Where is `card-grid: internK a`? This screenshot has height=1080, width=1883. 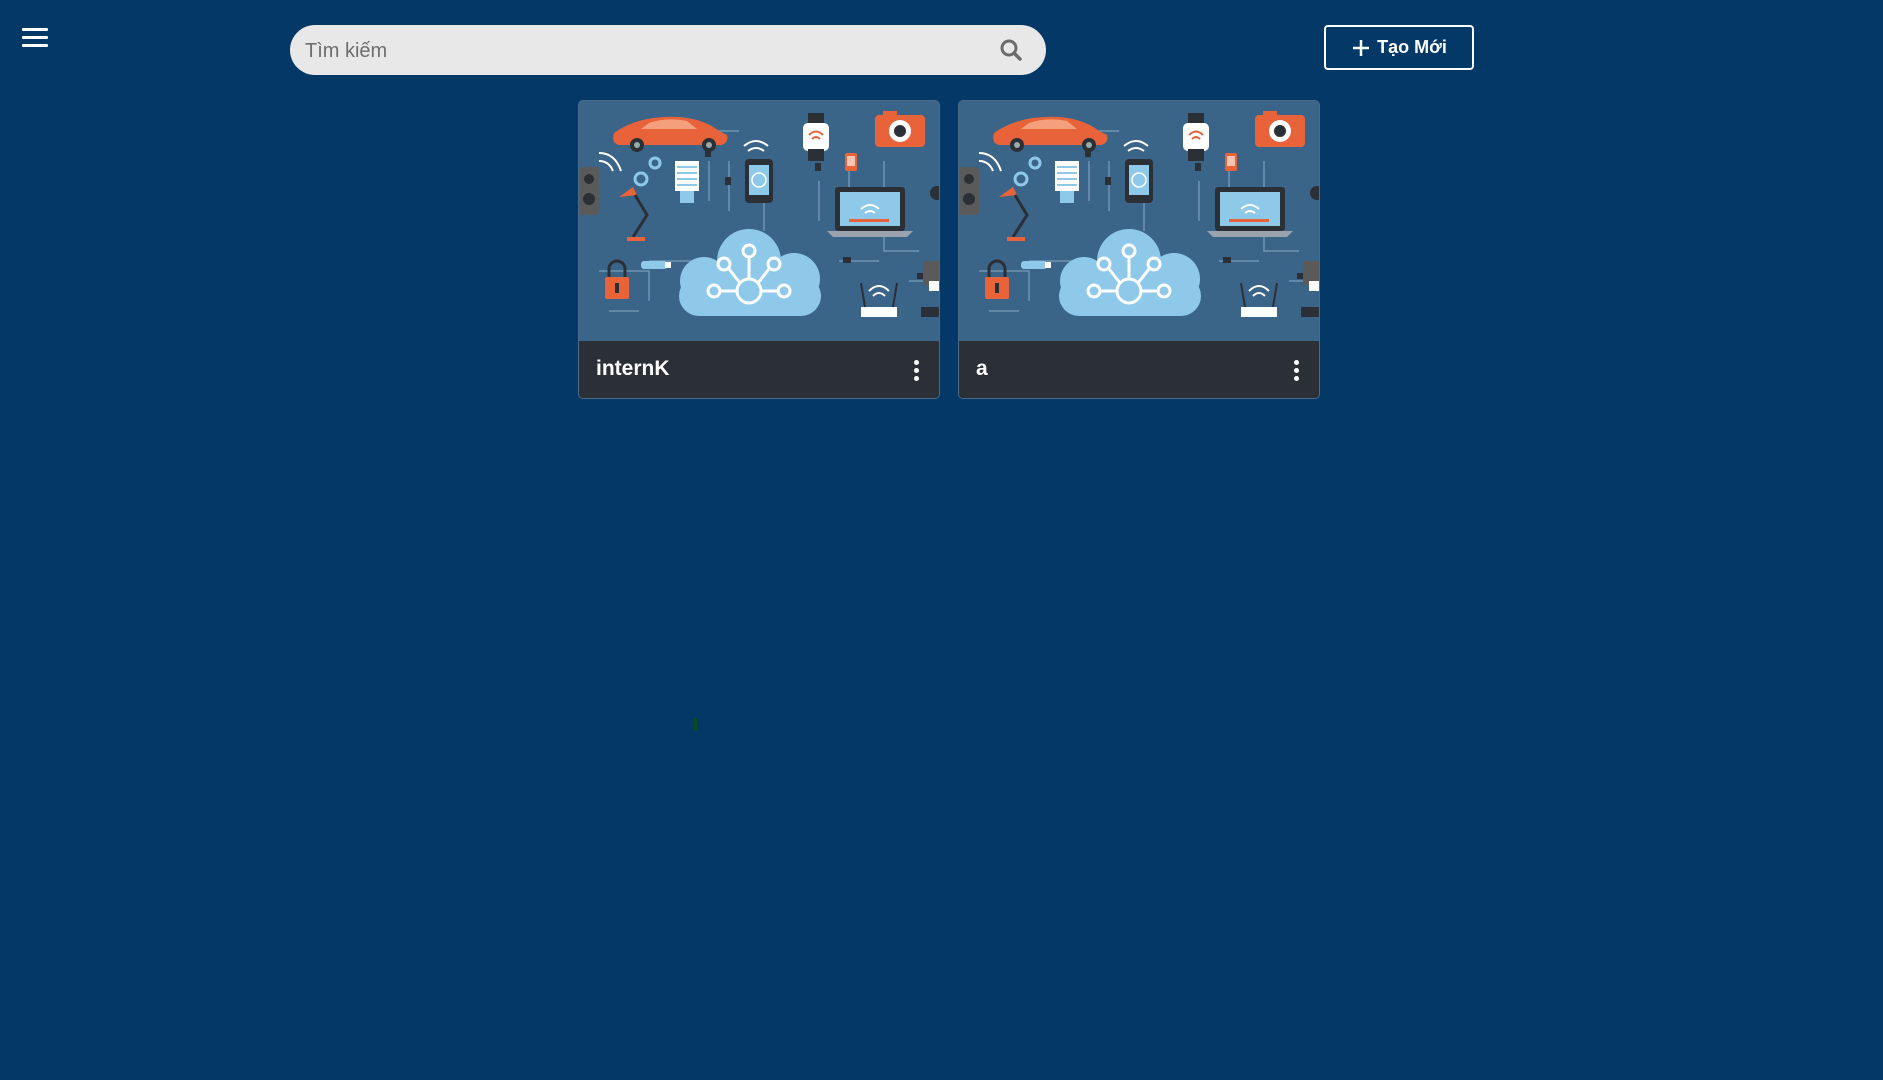 card-grid: internK a is located at coordinates (949, 249).